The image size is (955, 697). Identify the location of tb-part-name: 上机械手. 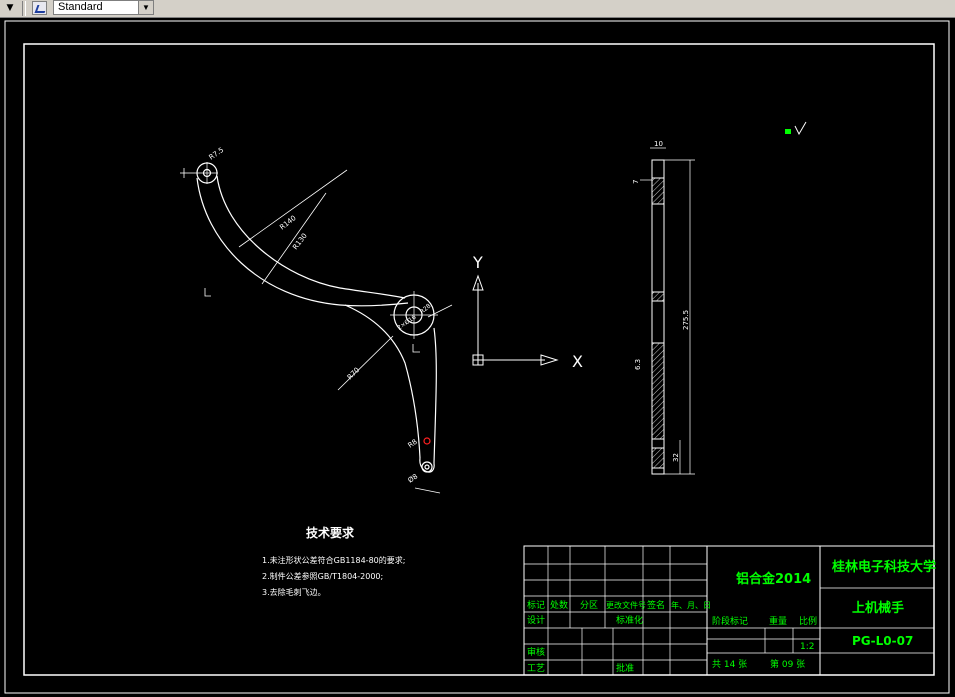
(878, 608).